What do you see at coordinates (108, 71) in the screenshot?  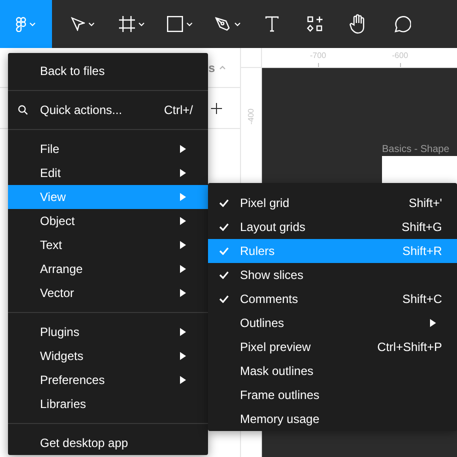 I see `menu-item: Back to files` at bounding box center [108, 71].